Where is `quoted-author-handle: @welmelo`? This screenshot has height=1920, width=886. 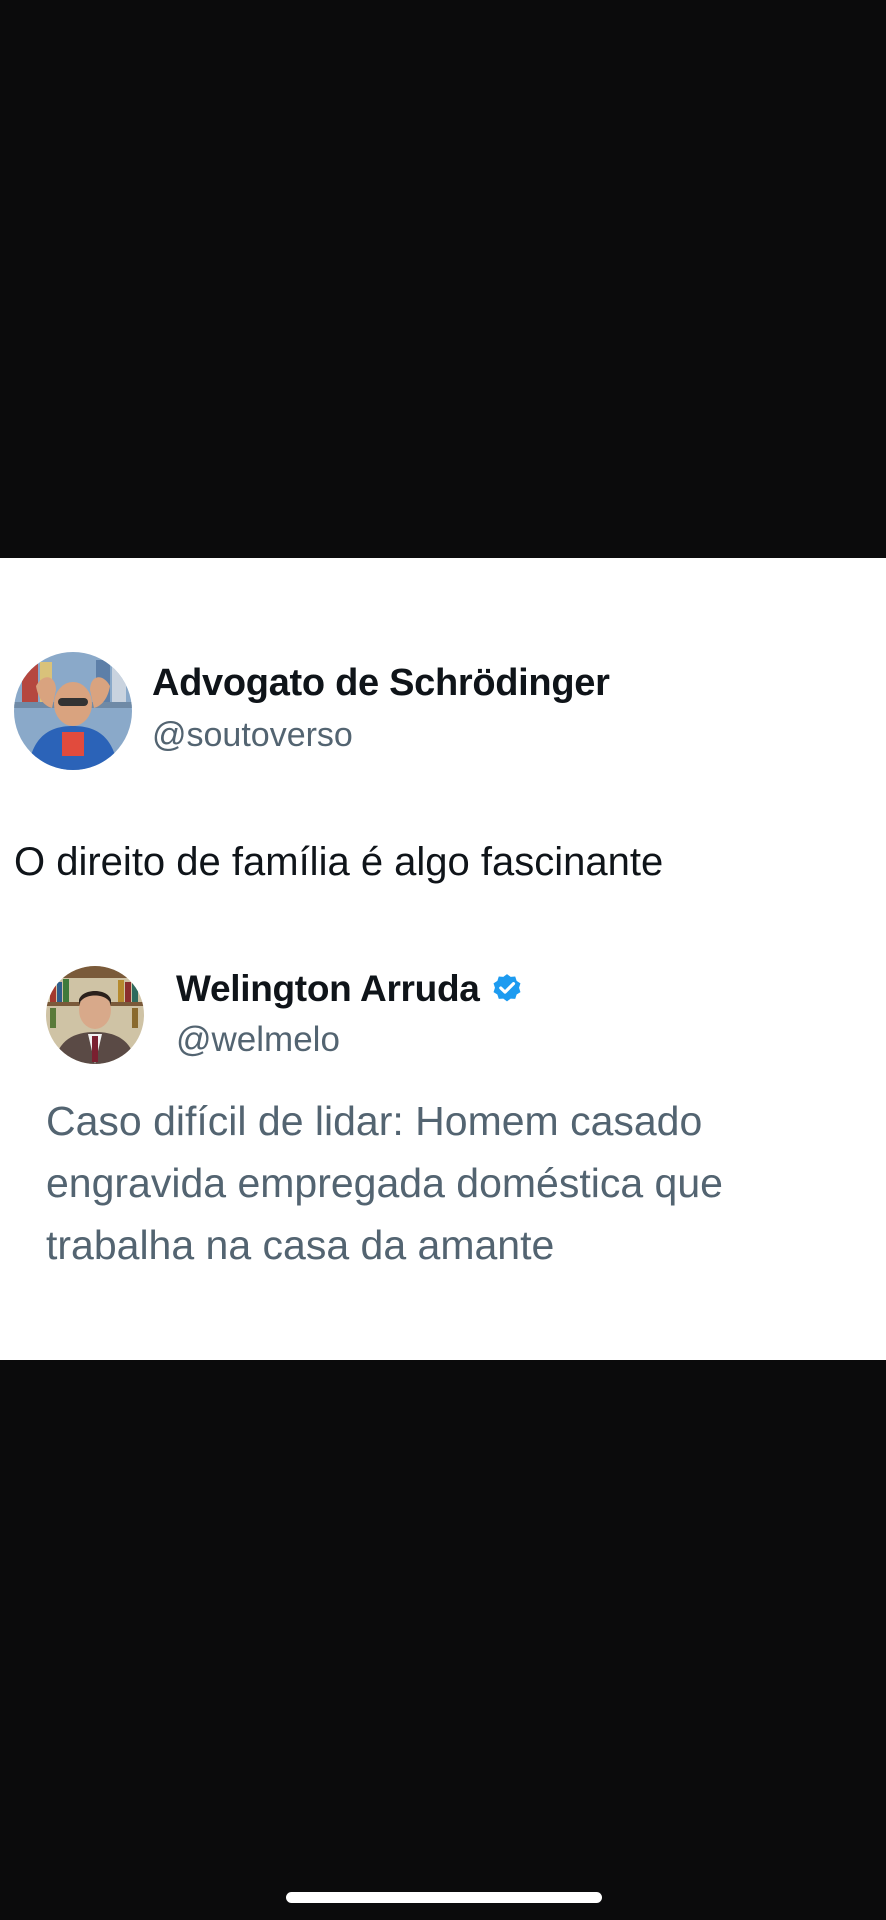 quoted-author-handle: @welmelo is located at coordinates (258, 1040).